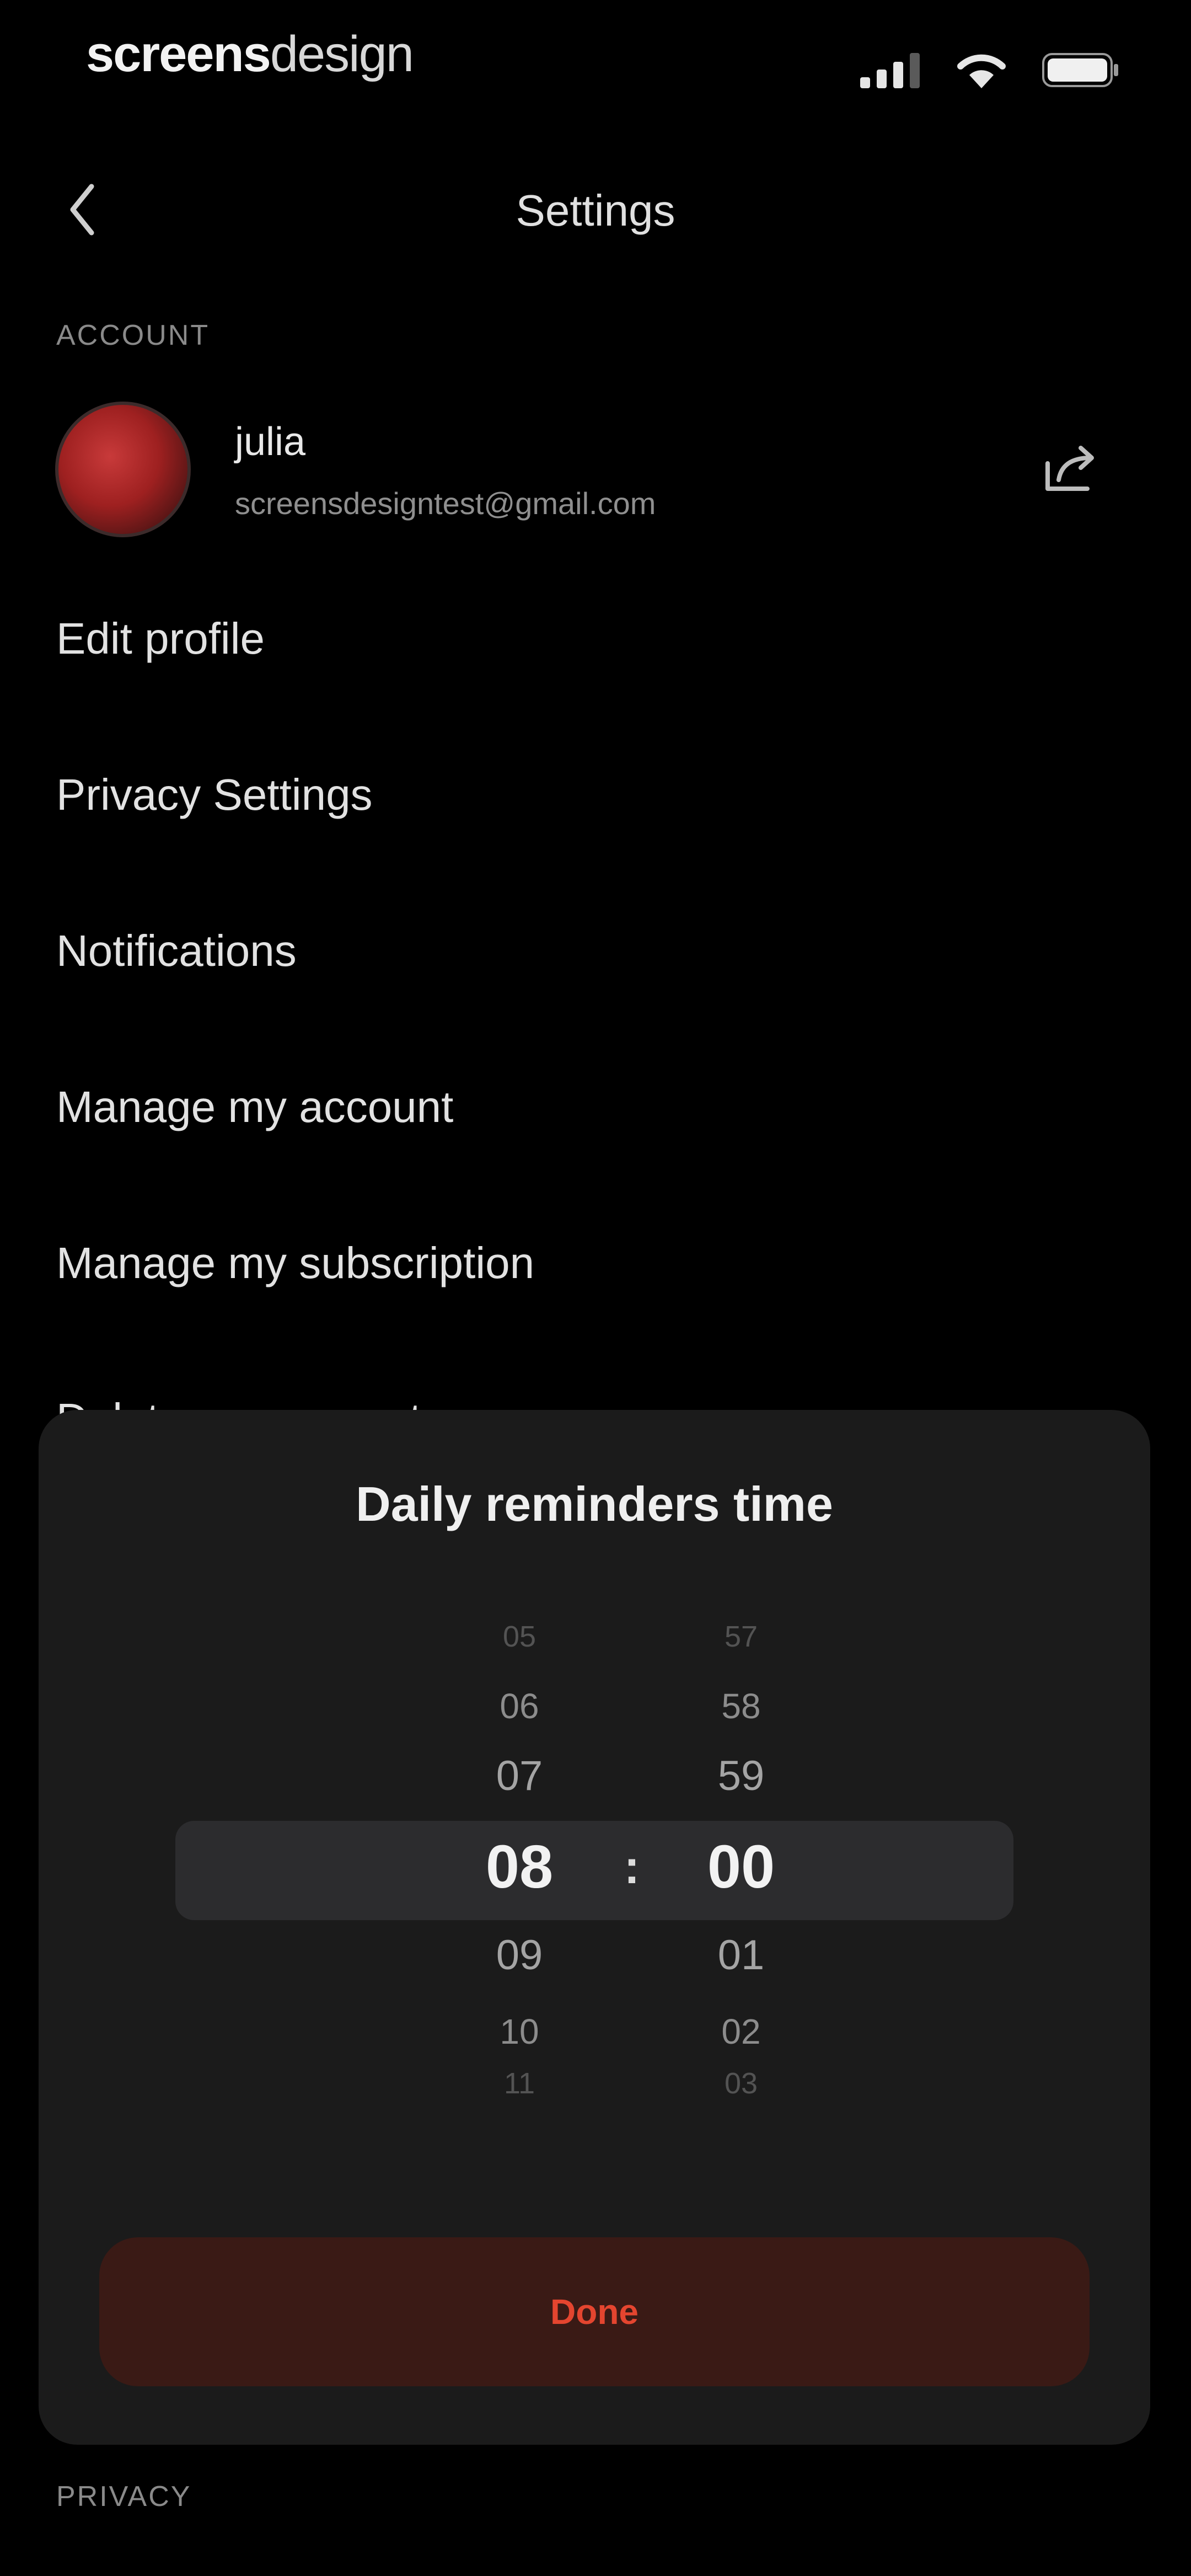 The width and height of the screenshot is (1191, 2576). I want to click on selected-hour: 08, so click(519, 1867).